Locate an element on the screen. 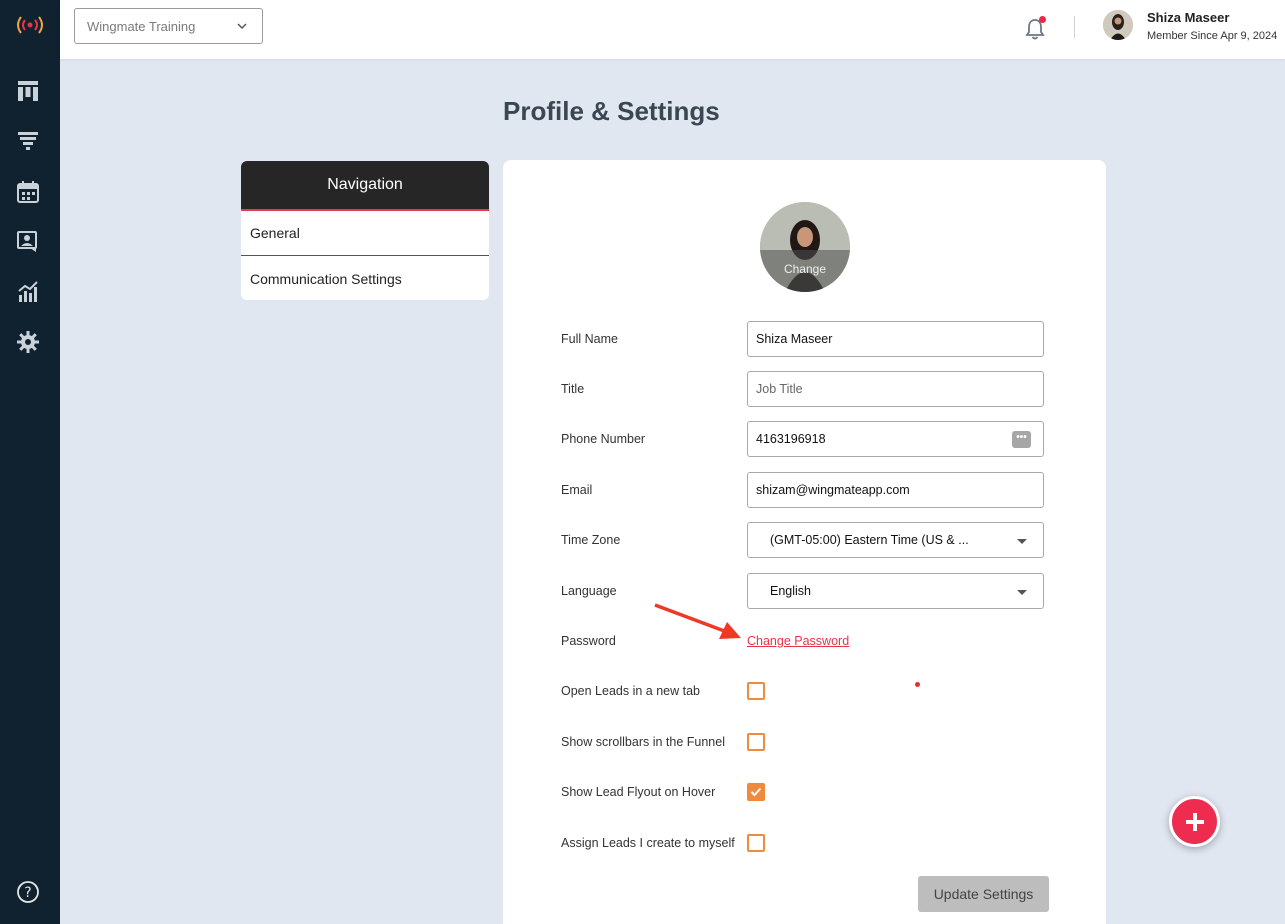 The image size is (1285, 924). app-logo-icon is located at coordinates (30, 25).